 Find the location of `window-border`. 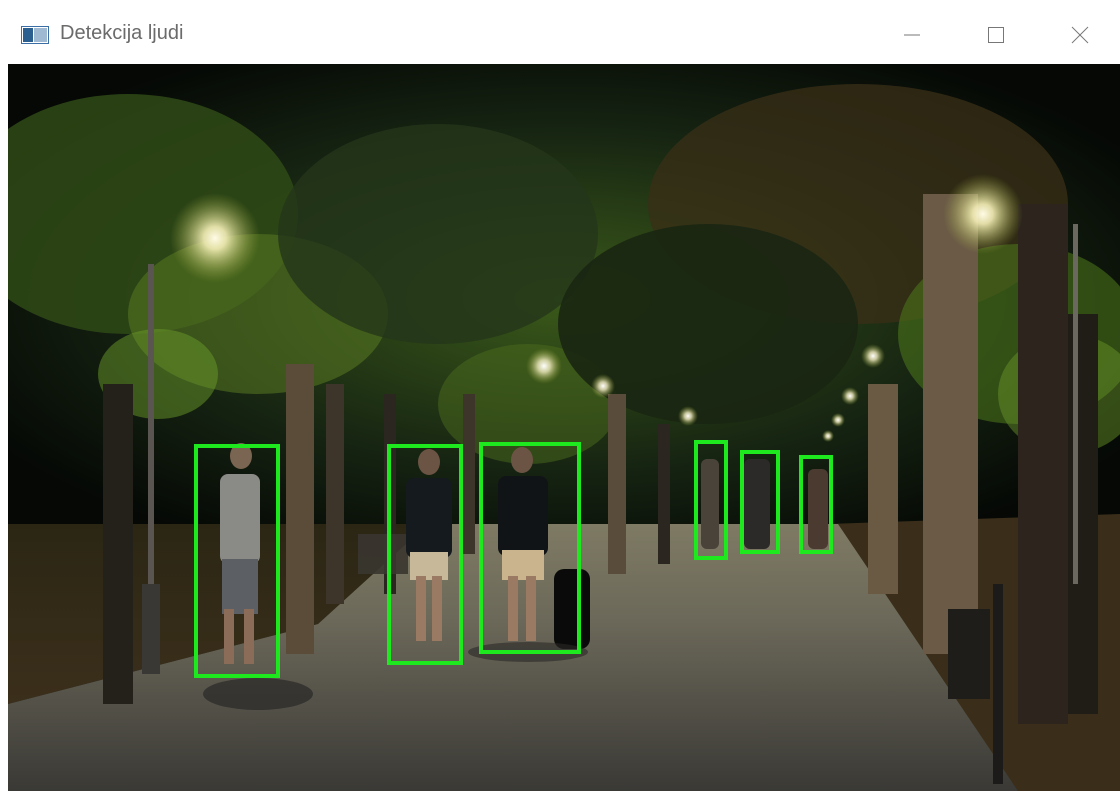

window-border is located at coordinates (4, 427).